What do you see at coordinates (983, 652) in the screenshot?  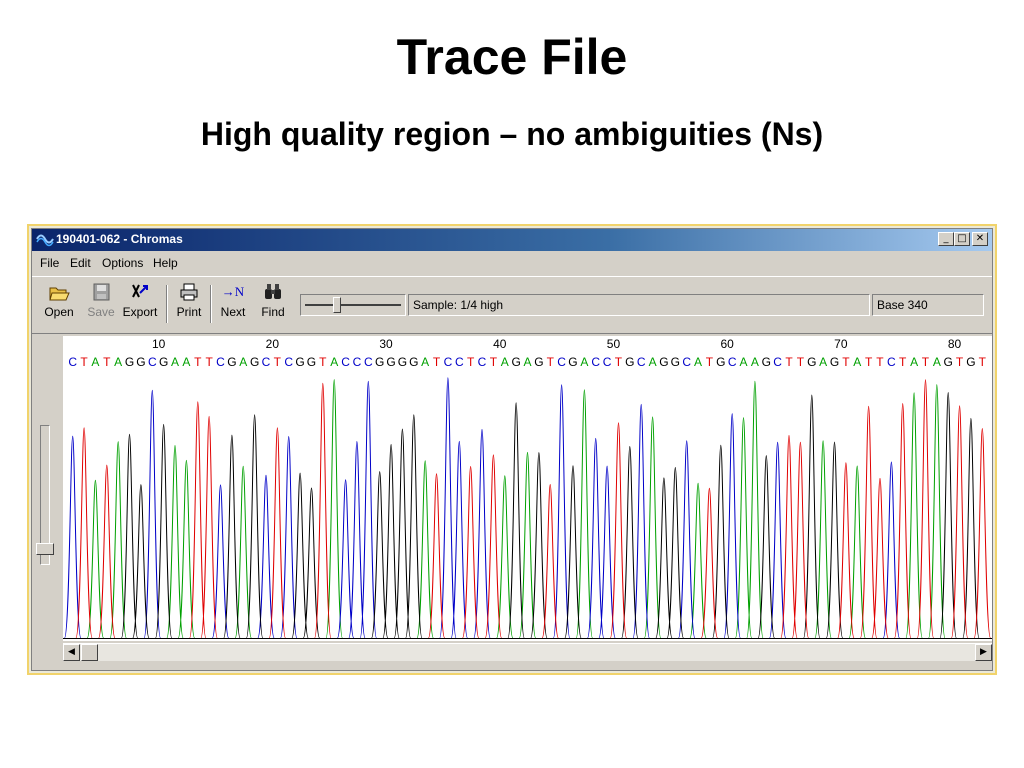 I see `scroll-right-button: ▶` at bounding box center [983, 652].